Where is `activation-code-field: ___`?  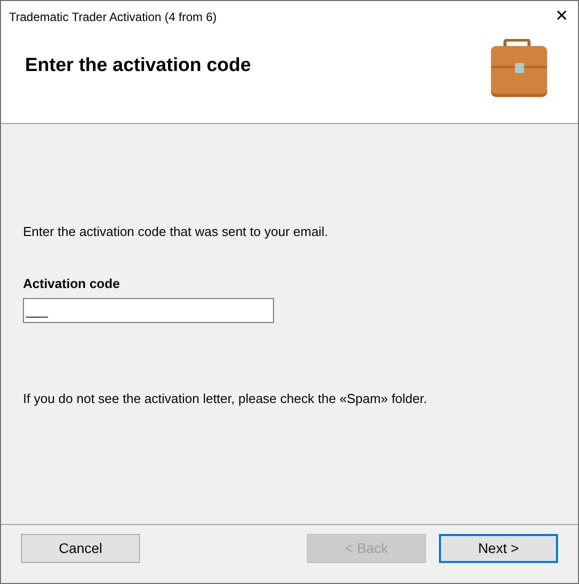 activation-code-field: ___ is located at coordinates (148, 310).